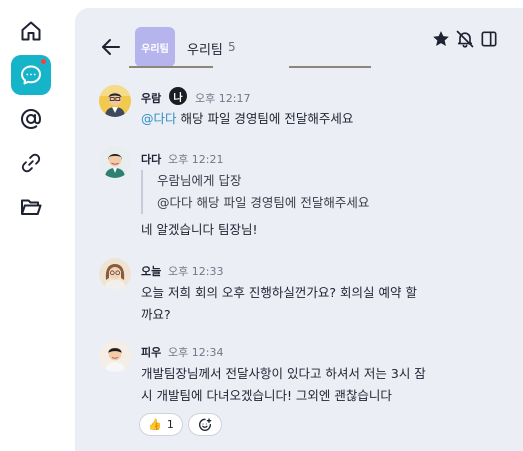 Image resolution: width=523 pixels, height=451 pixels. Describe the element at coordinates (155, 424) in the screenshot. I see `thumbs-up-icon: 👍` at that location.